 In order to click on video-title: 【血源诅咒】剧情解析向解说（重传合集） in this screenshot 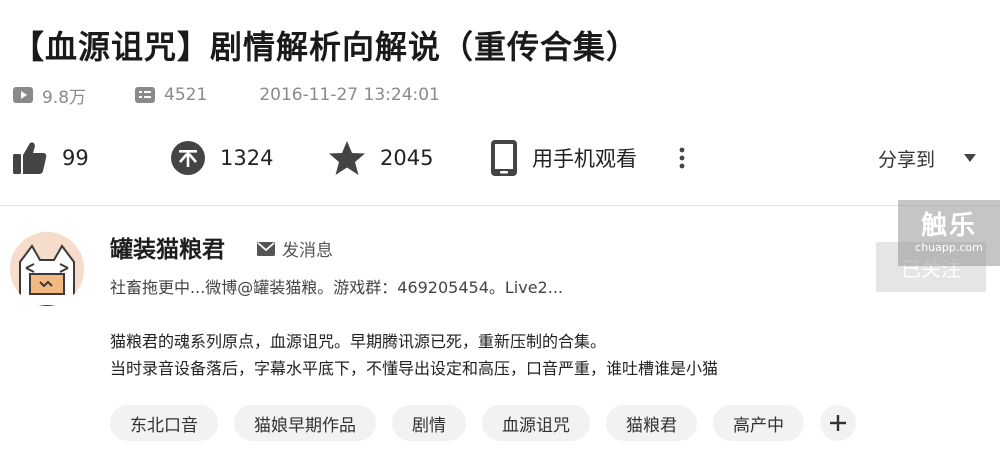, I will do `click(326, 47)`.